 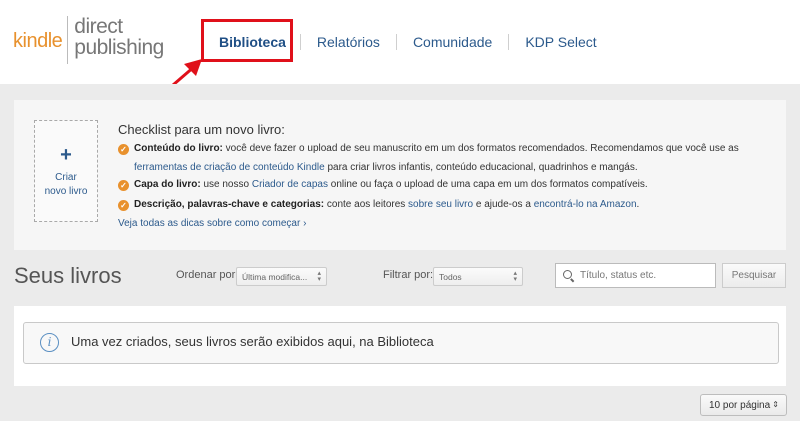 What do you see at coordinates (567, 274) in the screenshot?
I see `search-icon` at bounding box center [567, 274].